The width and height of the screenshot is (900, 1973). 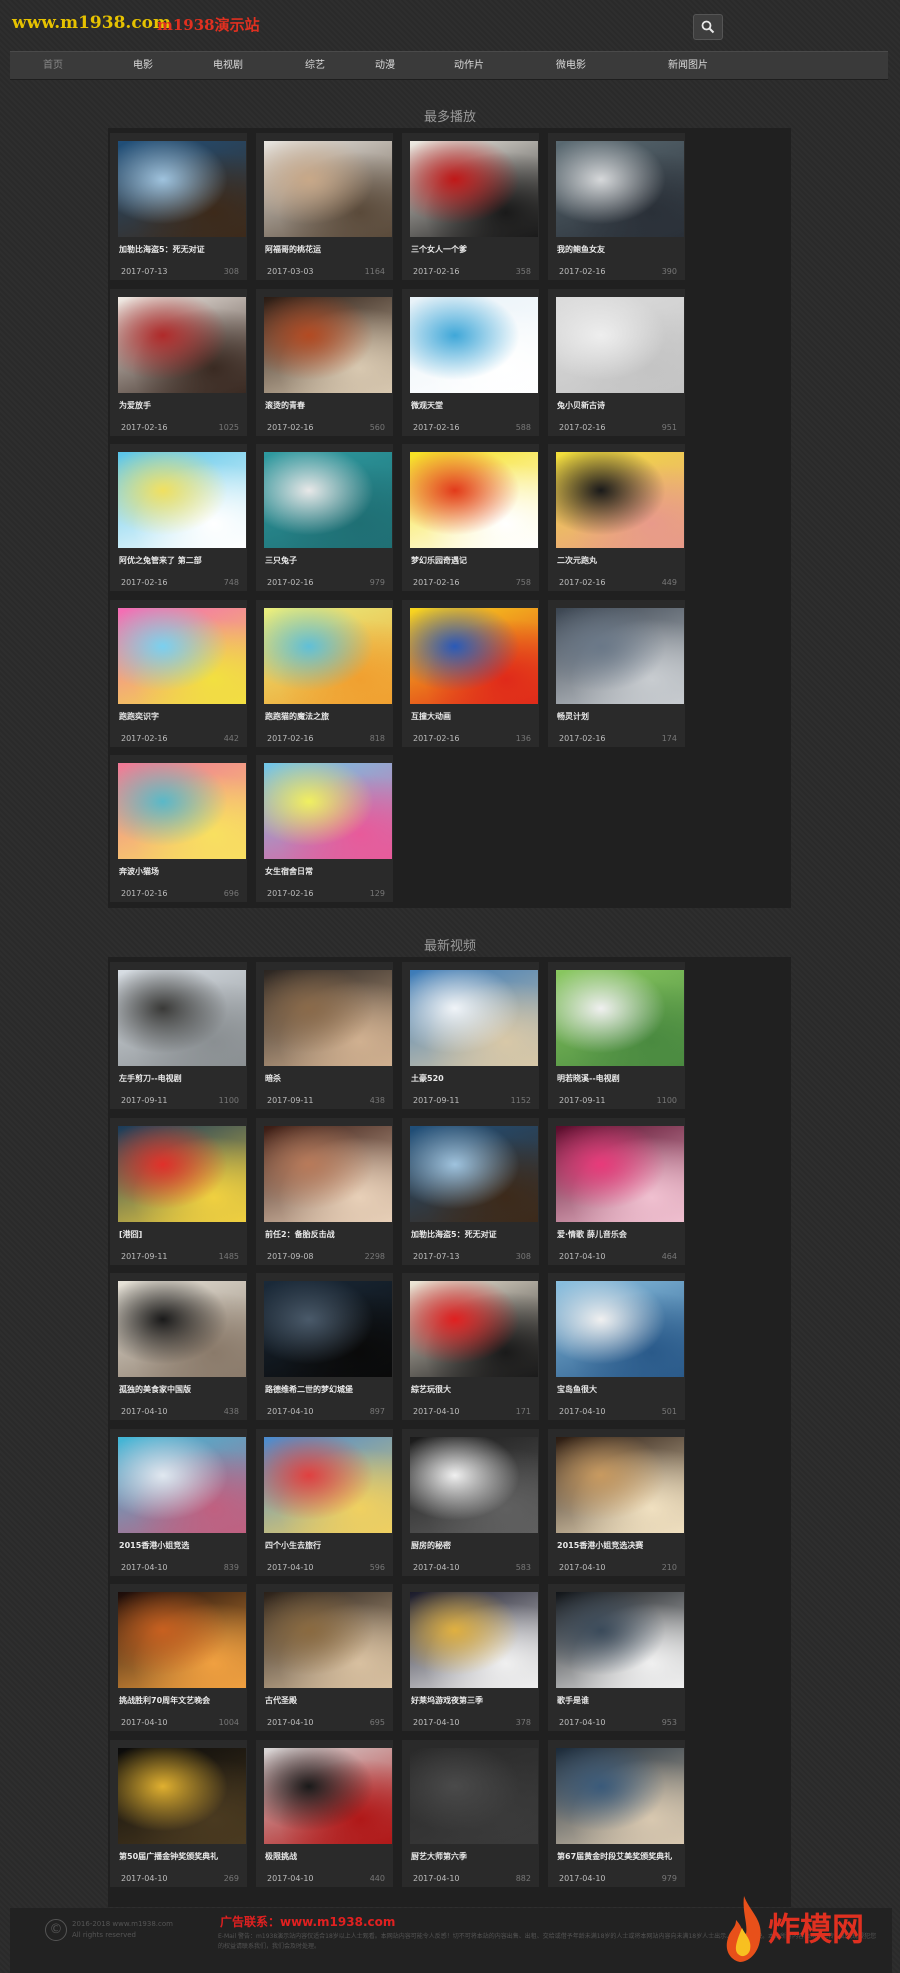 I want to click on video-title: 路德维希二世的梦幻城堡, so click(x=328, y=1389).